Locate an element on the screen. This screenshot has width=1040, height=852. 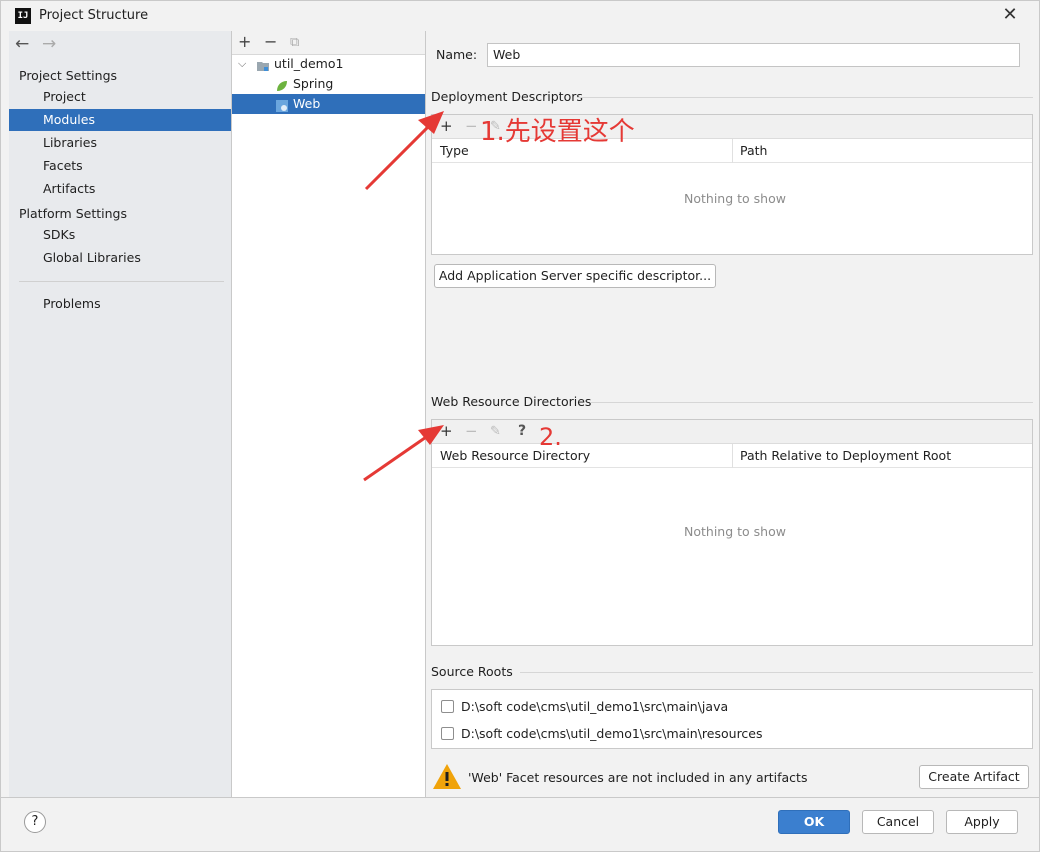
column-header-path: Path is located at coordinates (882, 151).